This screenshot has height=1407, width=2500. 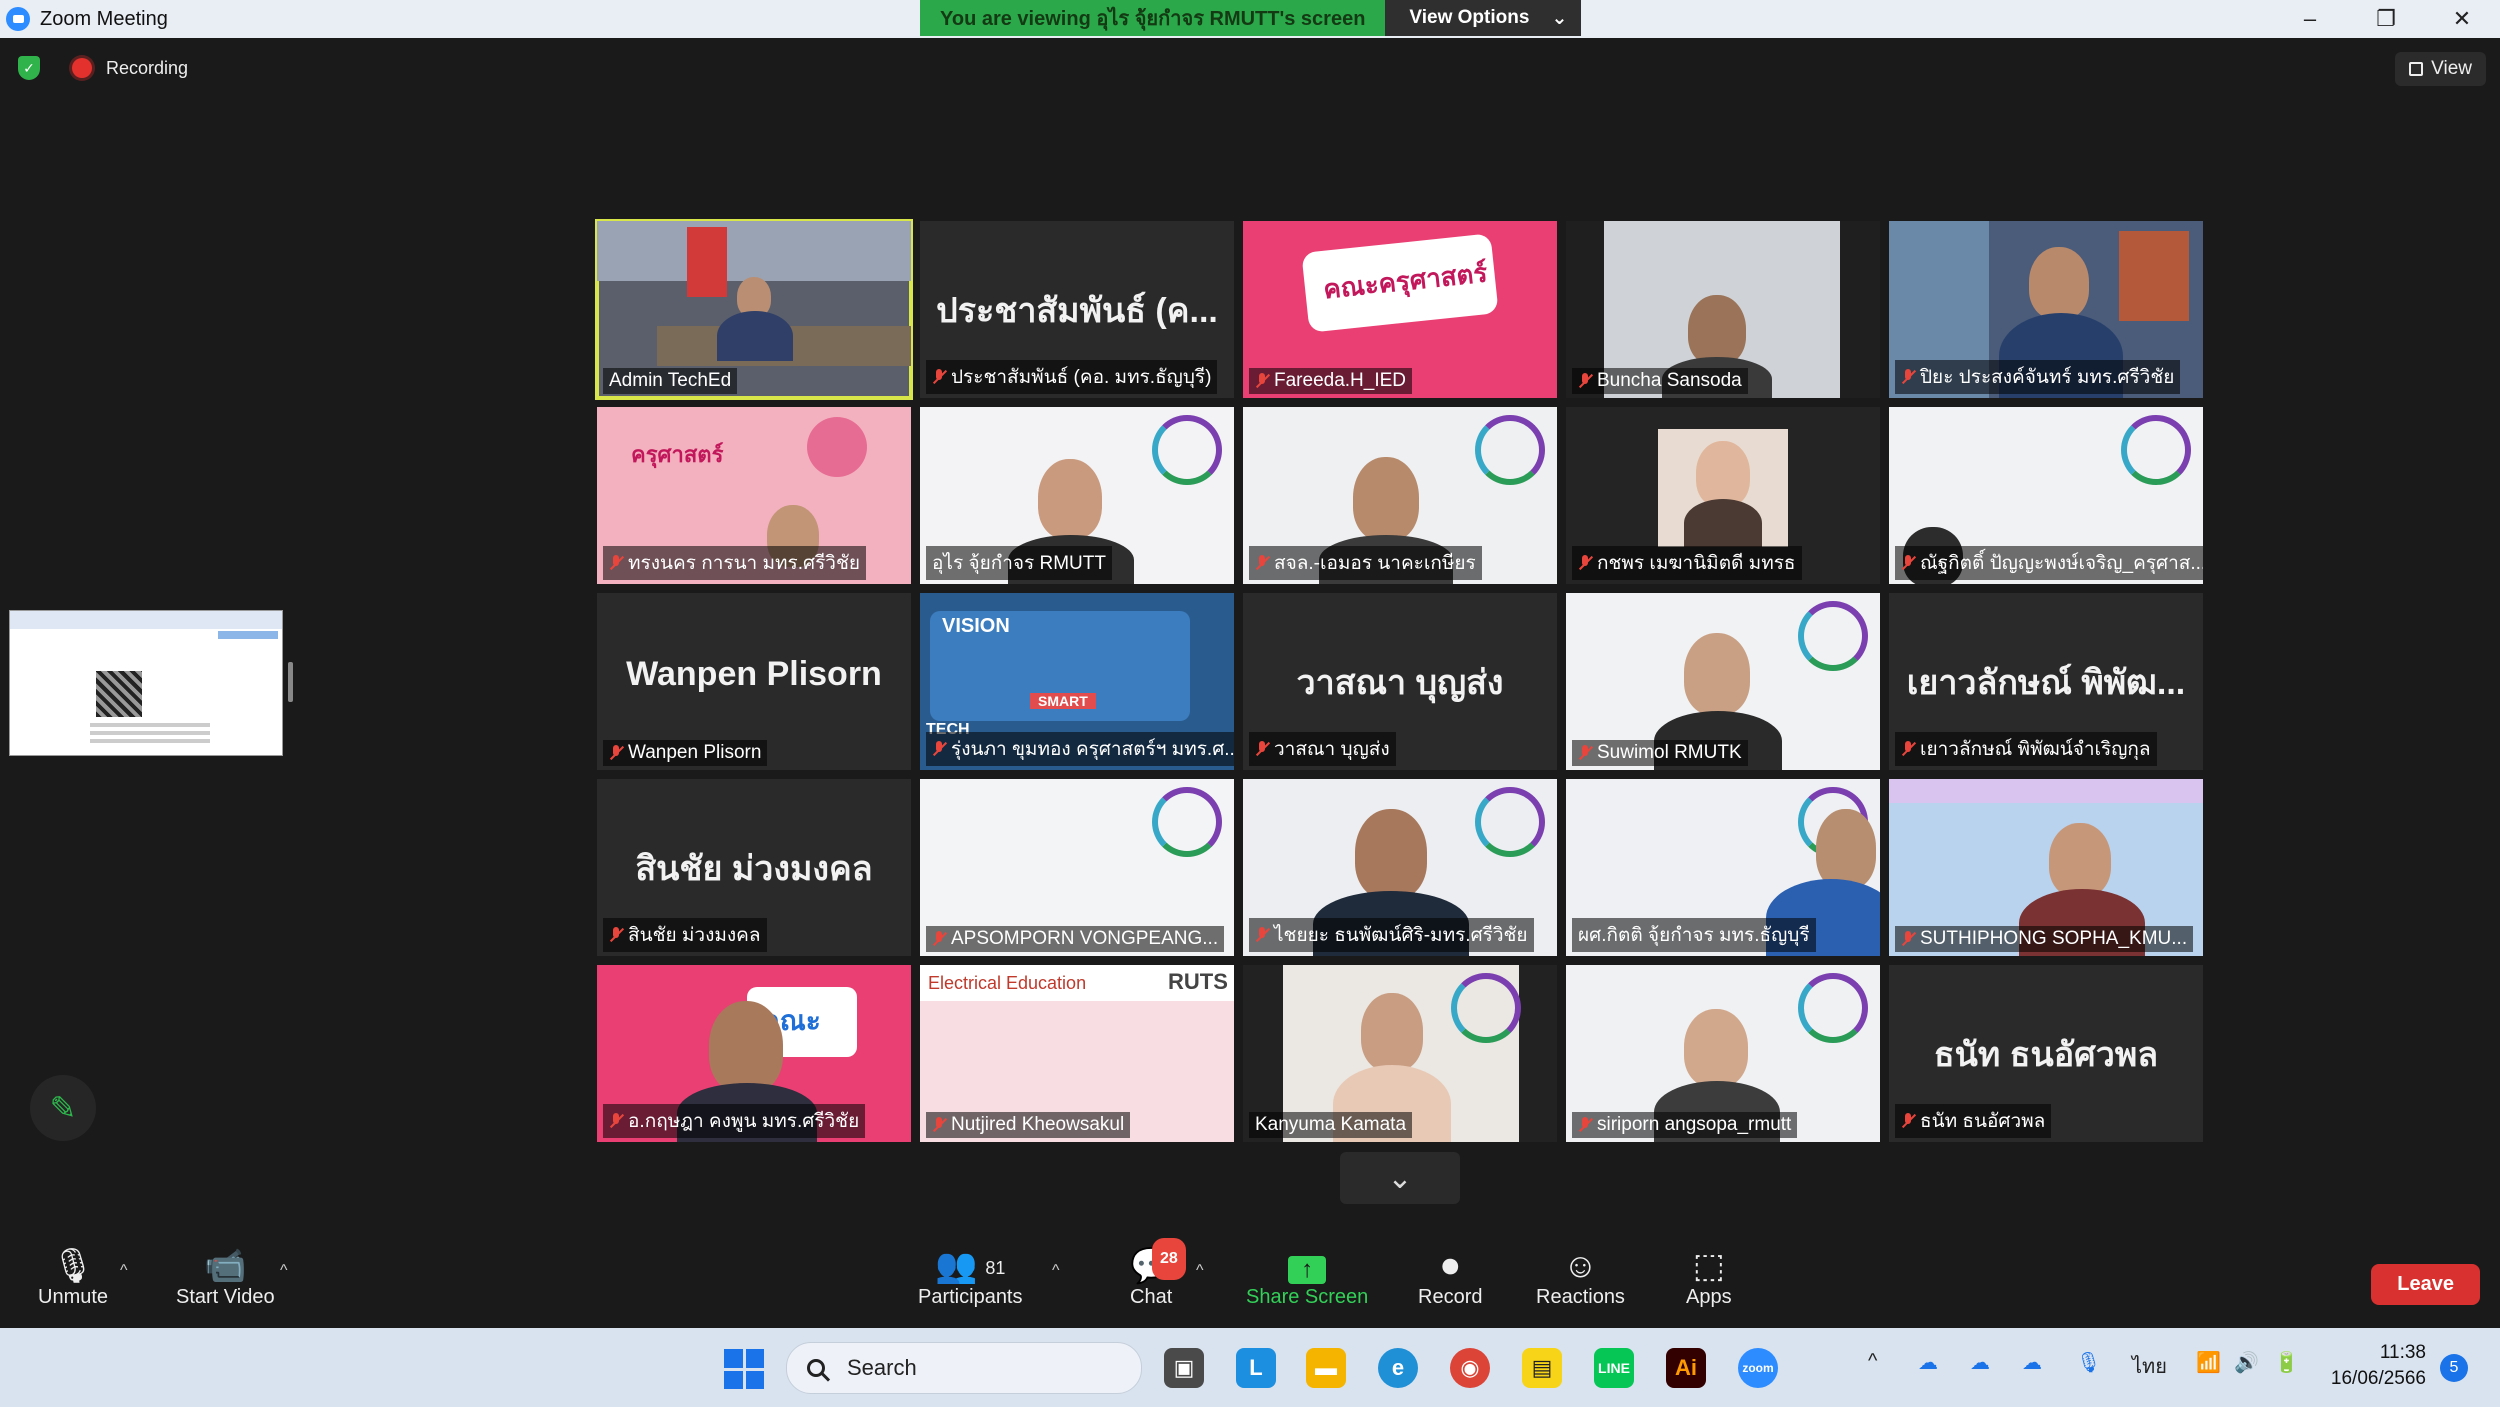 What do you see at coordinates (1019, 563) in the screenshot?
I see `participant-label: อุไร จุ้ยกำจร RMUTT` at bounding box center [1019, 563].